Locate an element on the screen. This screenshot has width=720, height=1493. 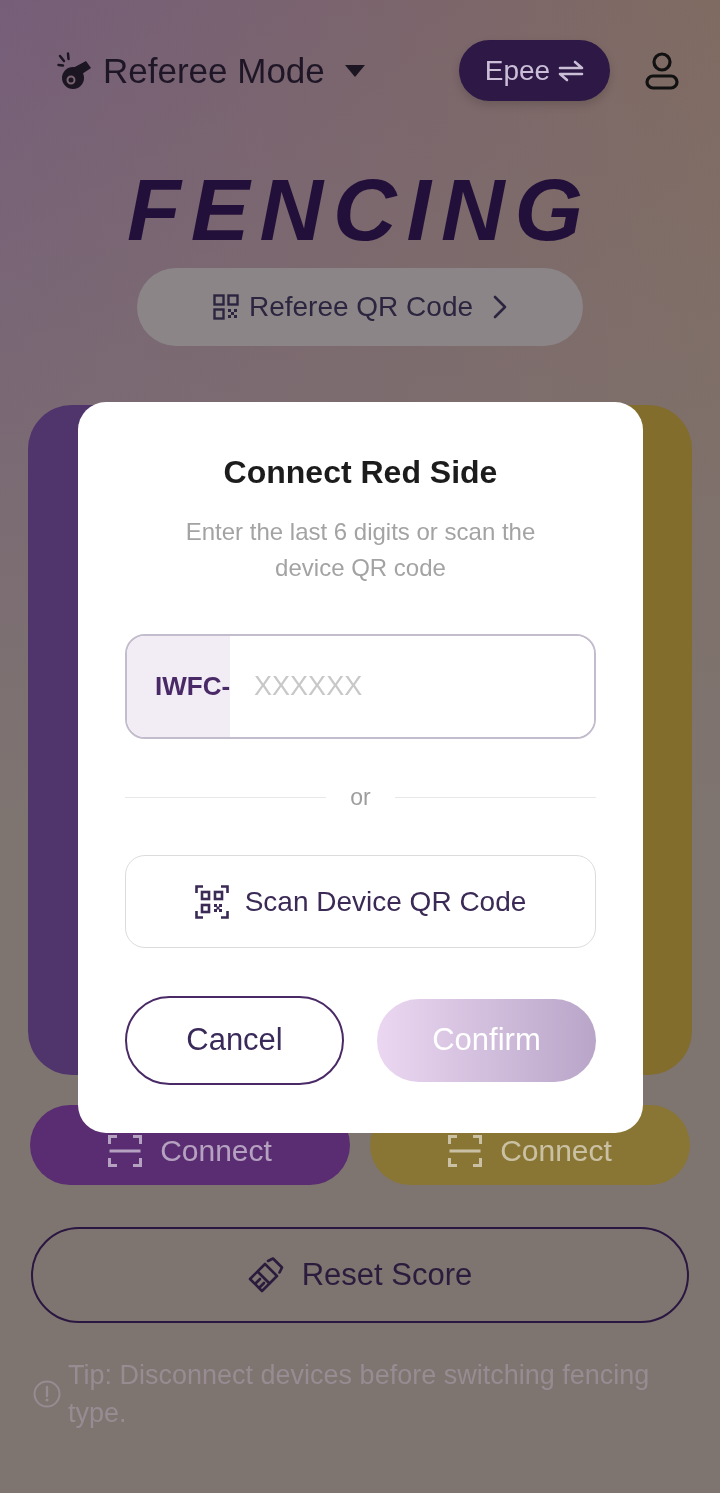
or-divider-label: or is located at coordinates (360, 797).